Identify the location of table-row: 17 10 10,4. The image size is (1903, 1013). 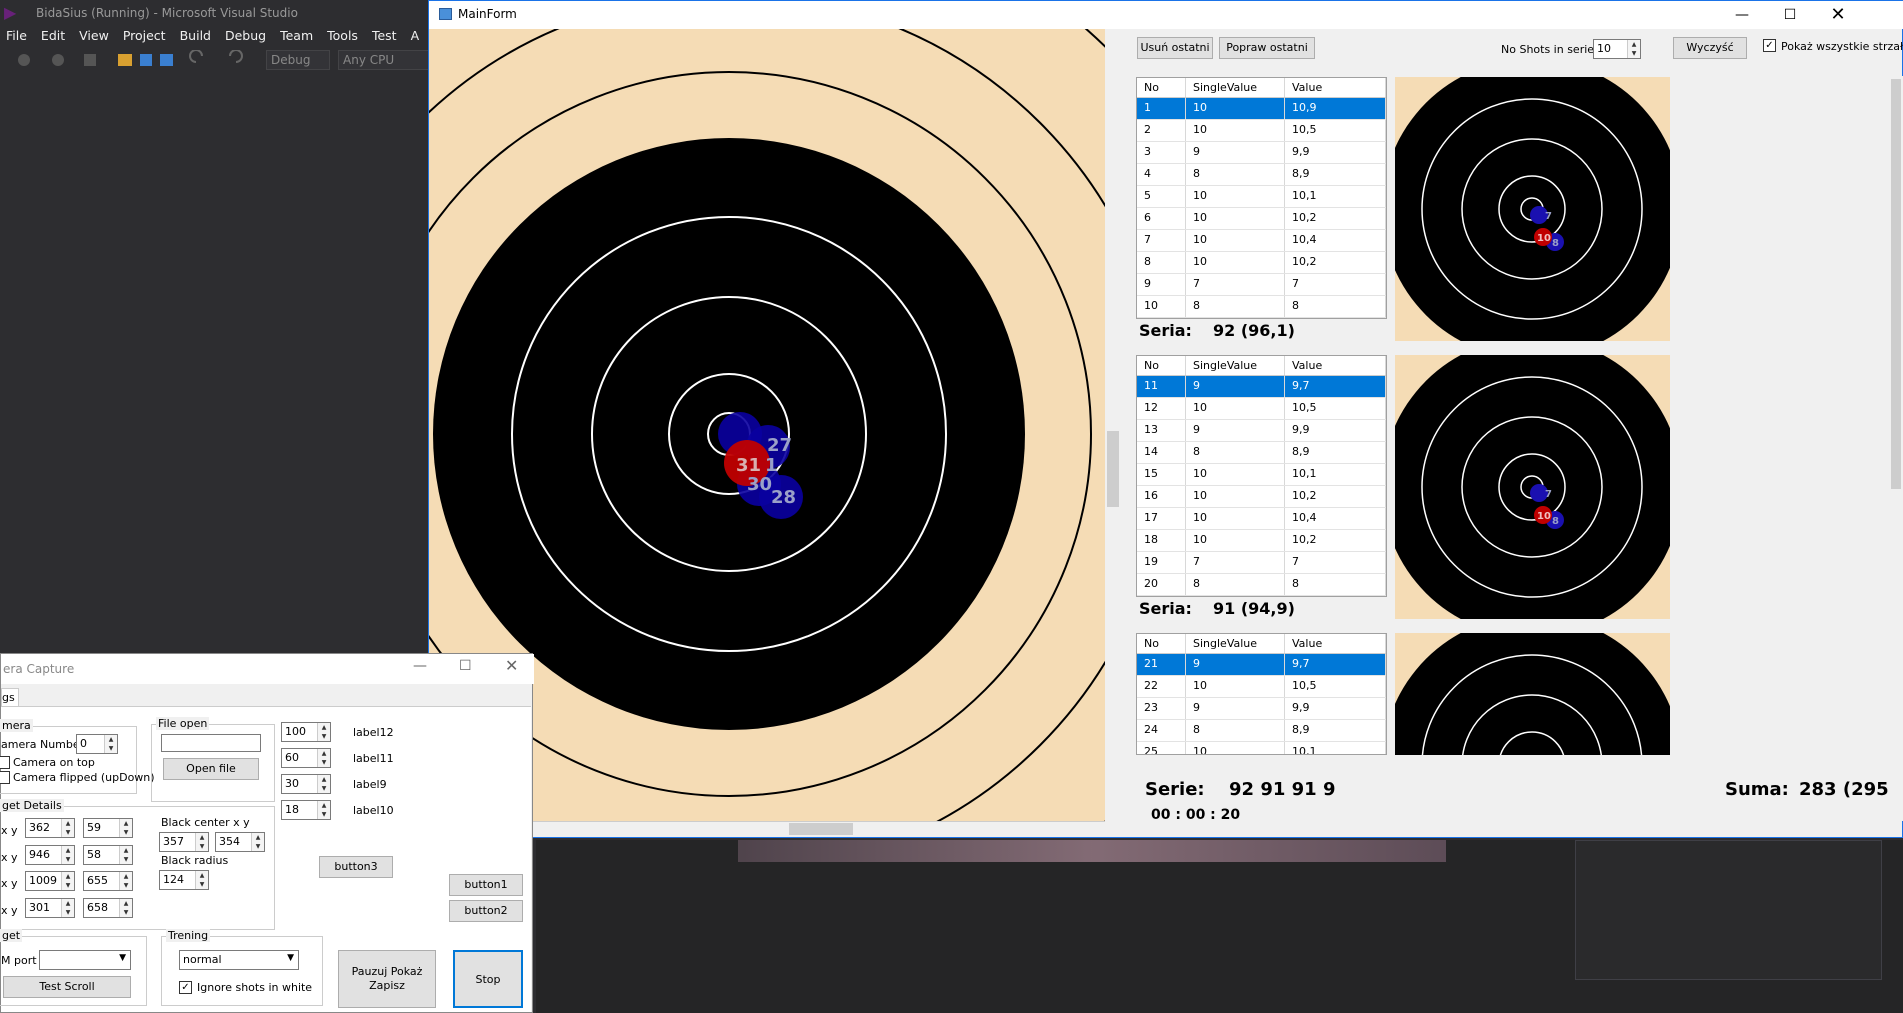
(1261, 519).